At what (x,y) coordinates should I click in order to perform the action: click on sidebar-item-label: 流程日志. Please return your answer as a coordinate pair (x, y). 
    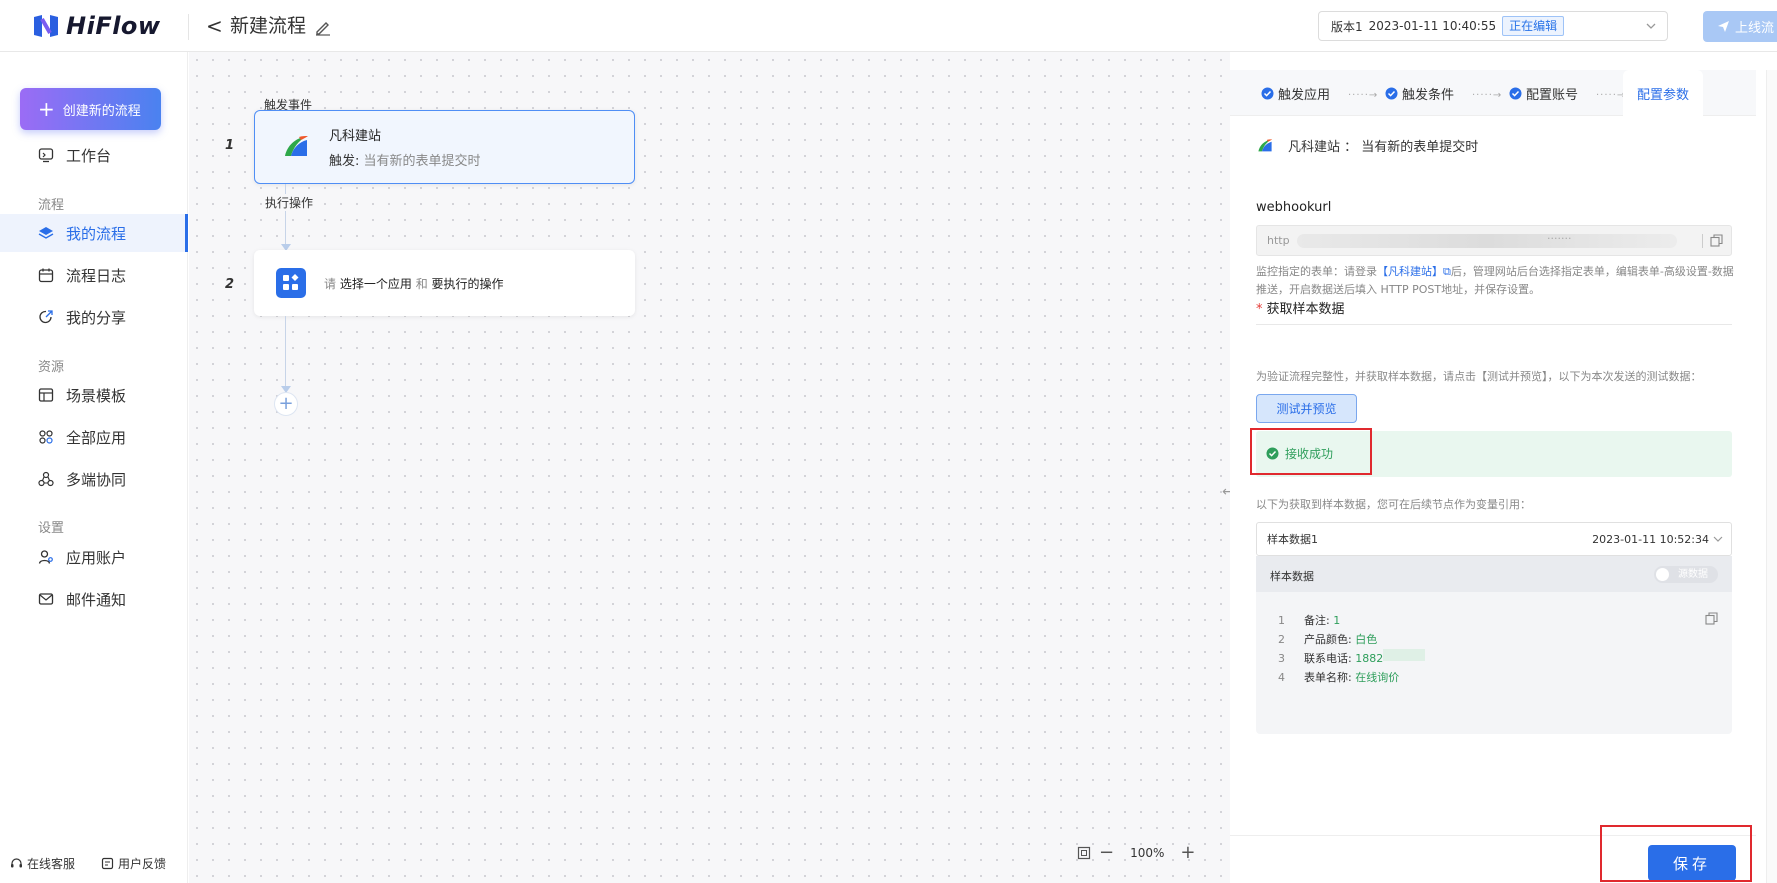
    Looking at the image, I should click on (96, 275).